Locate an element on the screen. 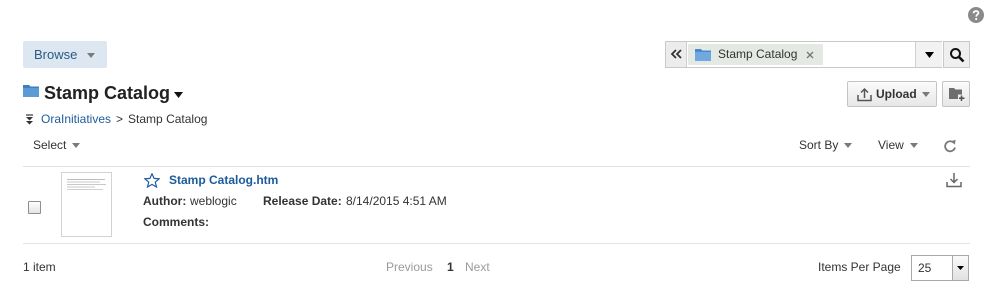 The width and height of the screenshot is (992, 297). item-checkbox is located at coordinates (34, 207).